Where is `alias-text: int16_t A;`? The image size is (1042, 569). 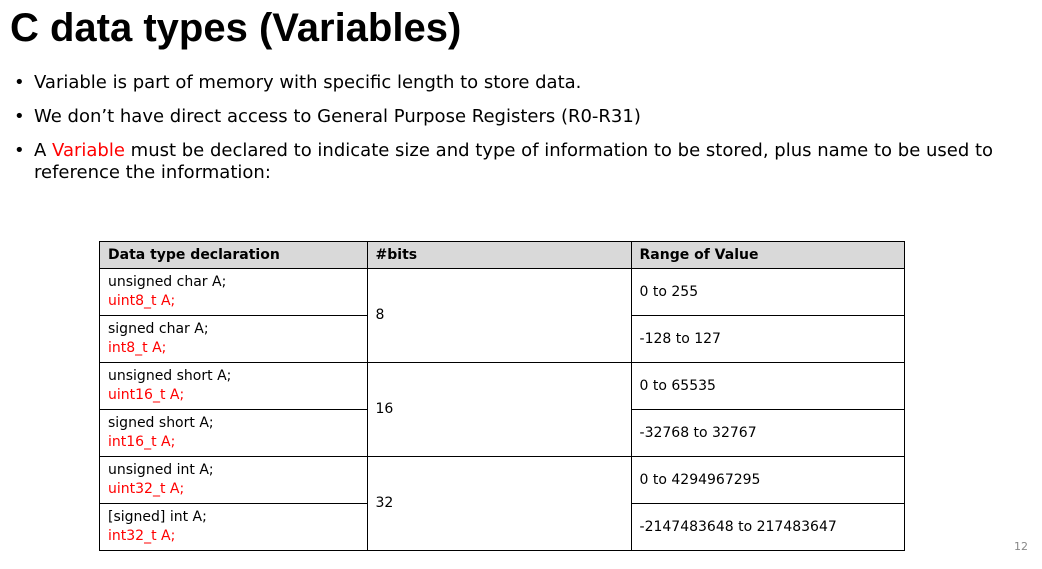 alias-text: int16_t A; is located at coordinates (142, 442).